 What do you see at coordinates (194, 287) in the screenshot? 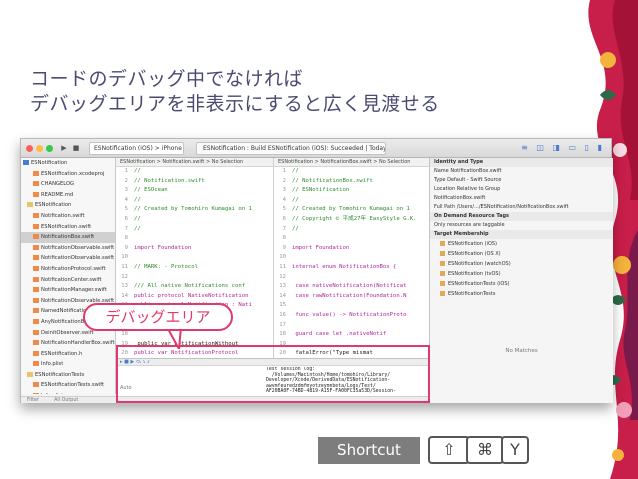
I see `code-line: 13 /// All native Notifications conf` at bounding box center [194, 287].